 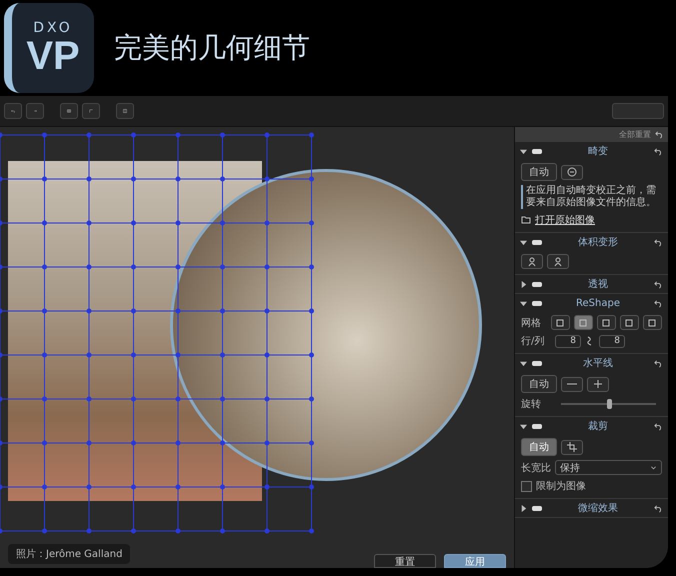 What do you see at coordinates (598, 363) in the screenshot?
I see `section-title: 水平线` at bounding box center [598, 363].